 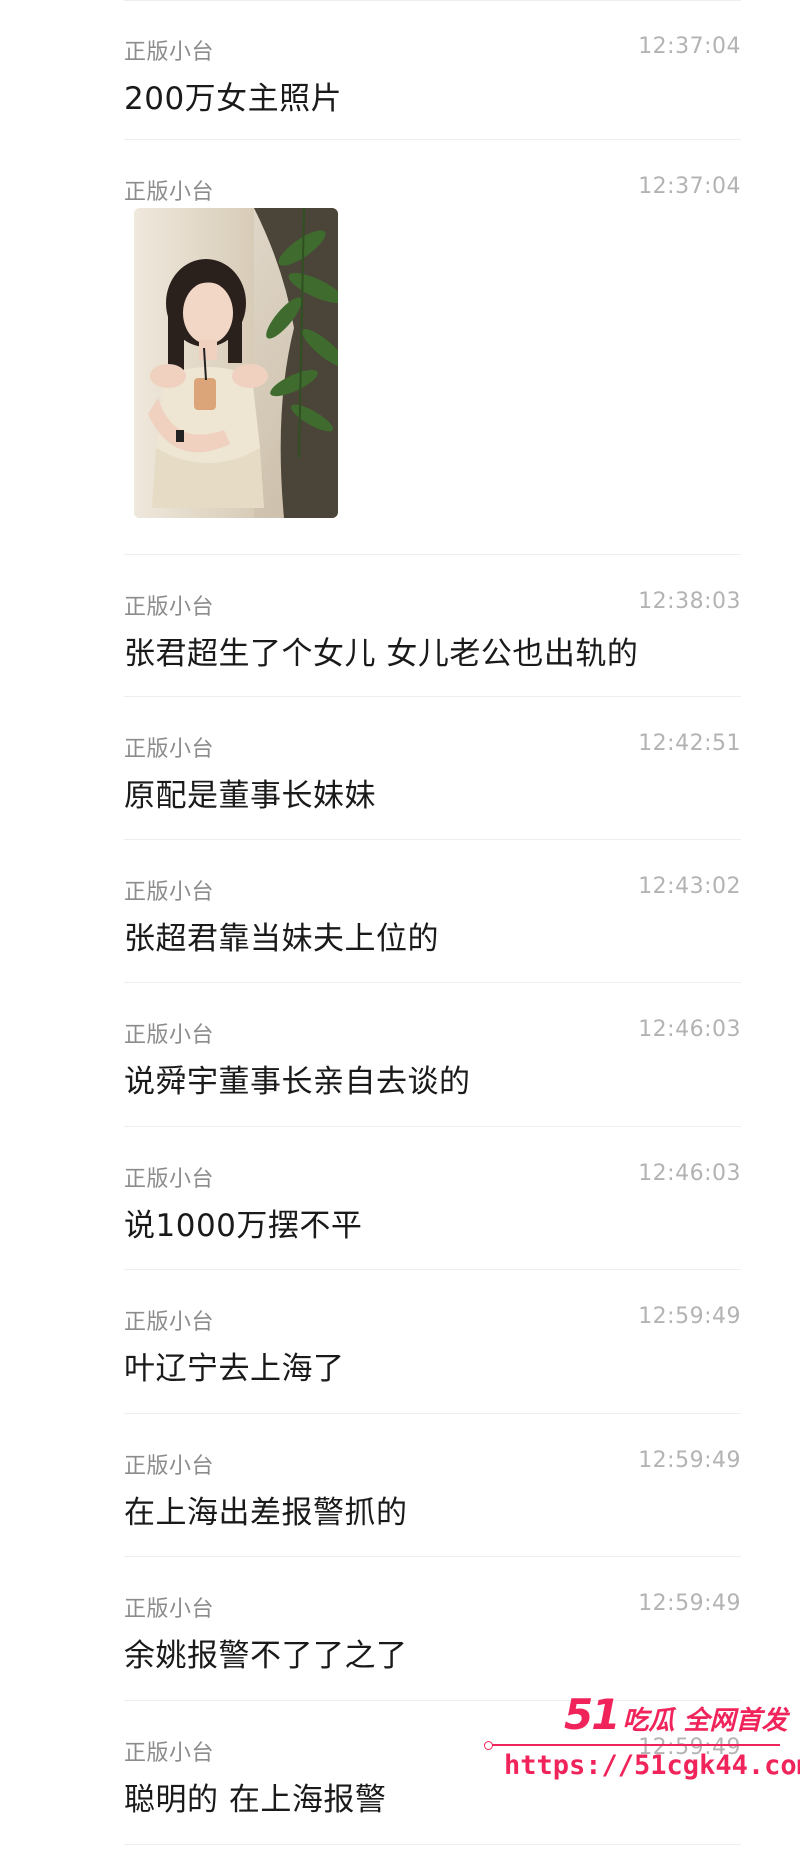 I want to click on message-text: 叶辽宁去上海了, so click(x=234, y=1369).